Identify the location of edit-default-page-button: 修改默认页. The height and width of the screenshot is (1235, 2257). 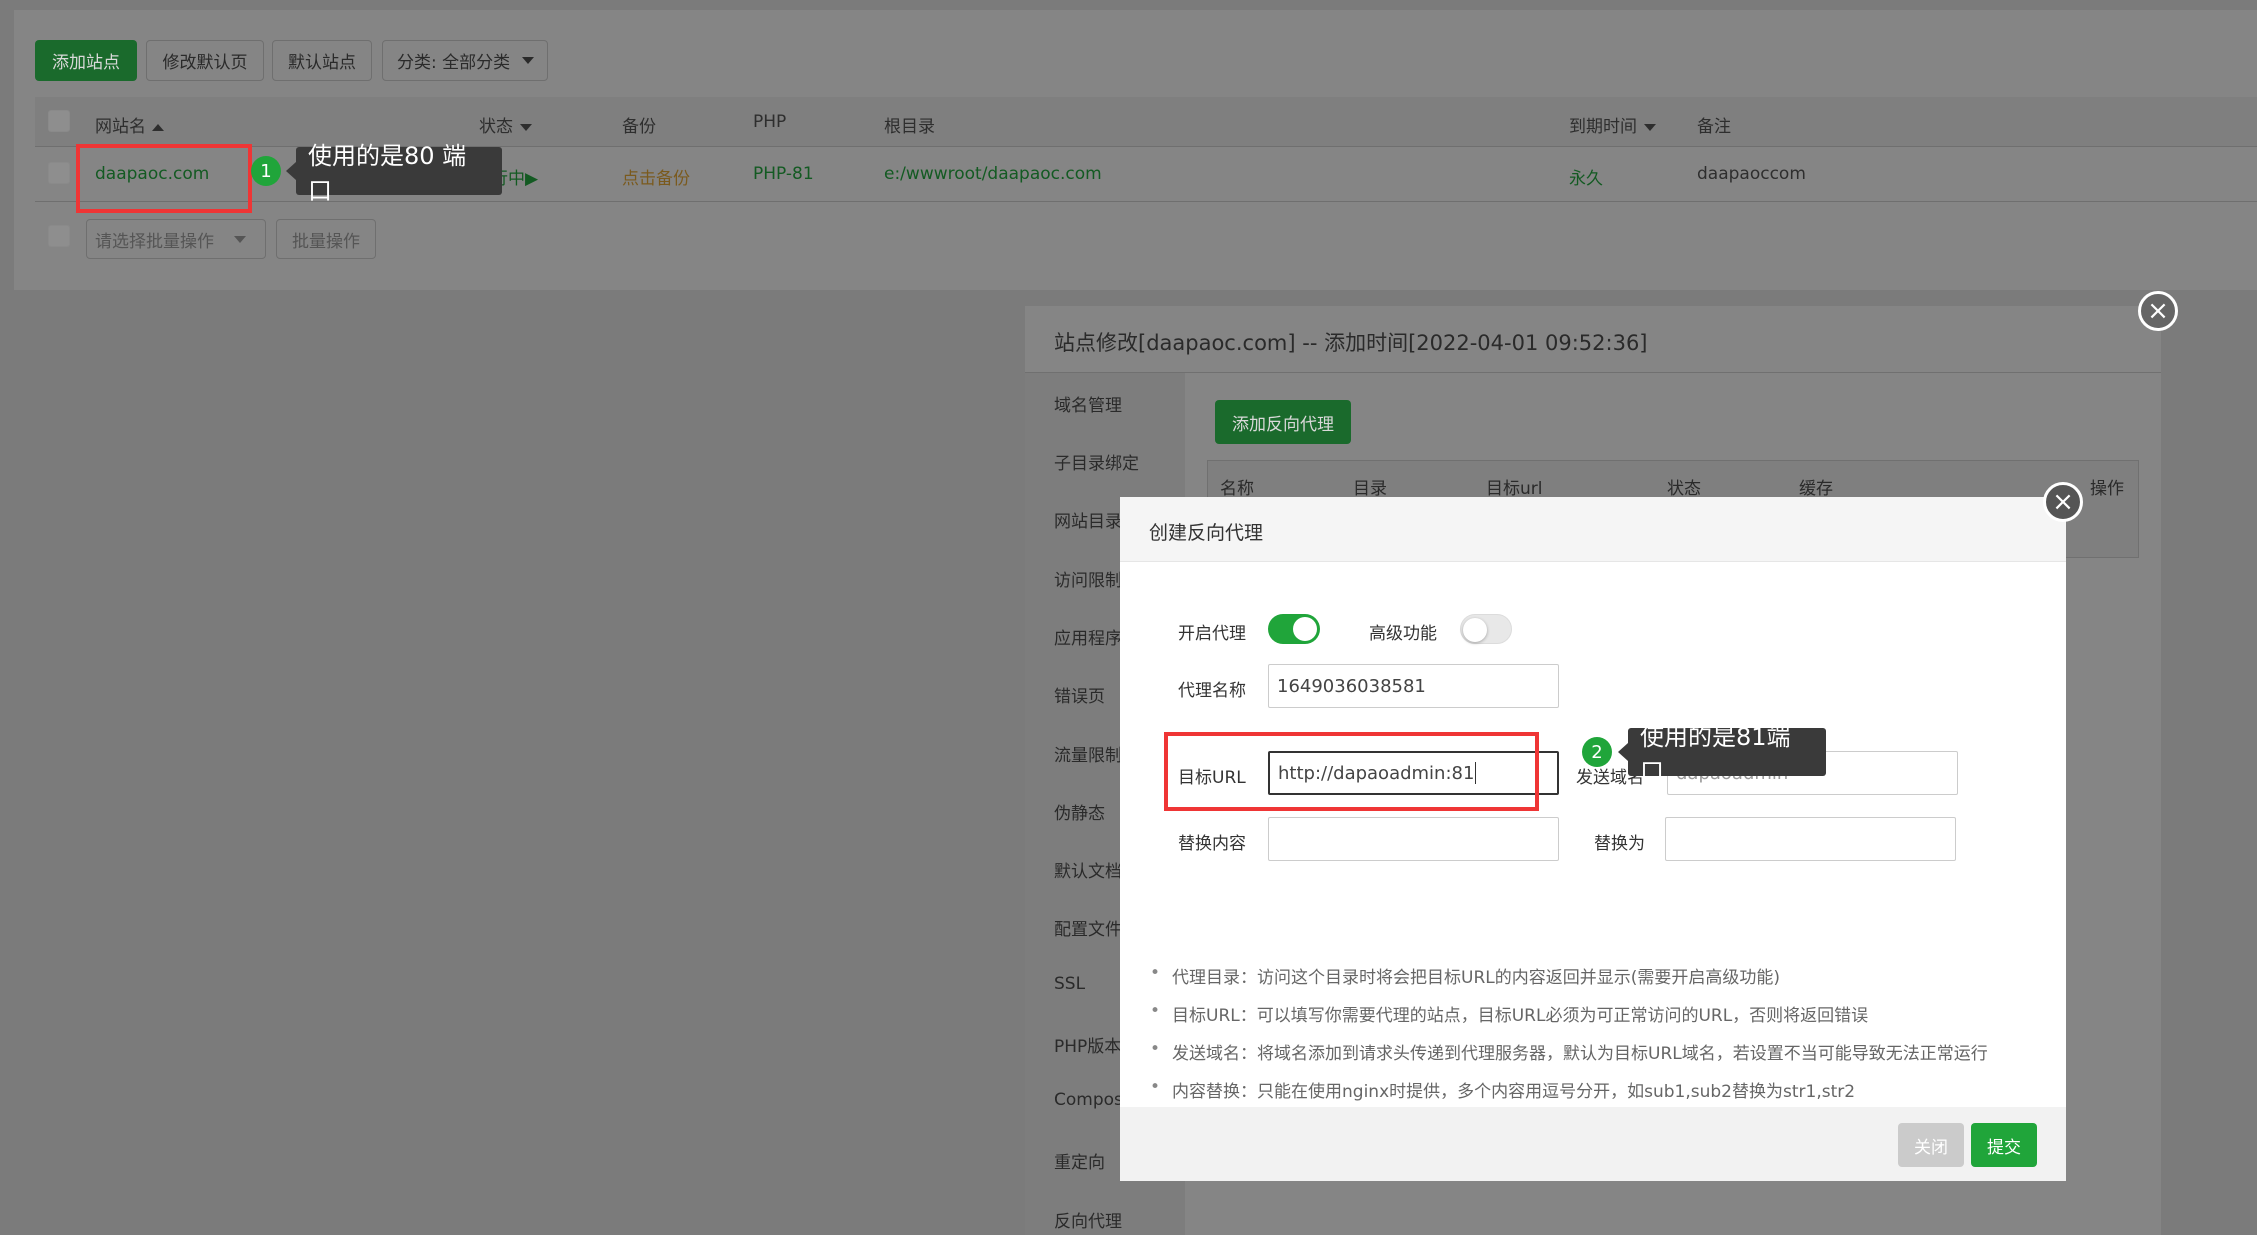
(205, 60).